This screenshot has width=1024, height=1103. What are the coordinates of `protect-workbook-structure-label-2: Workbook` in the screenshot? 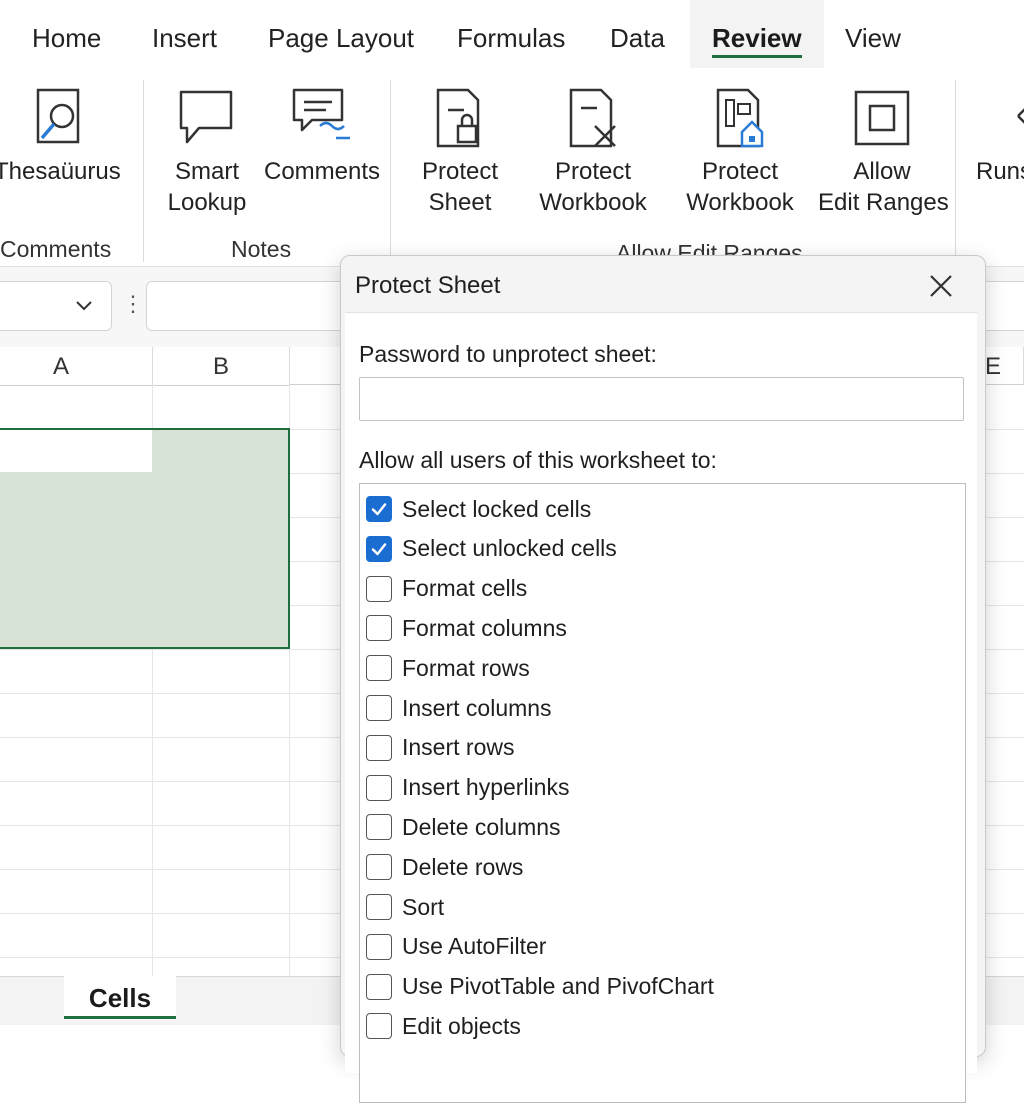 It's located at (740, 202).